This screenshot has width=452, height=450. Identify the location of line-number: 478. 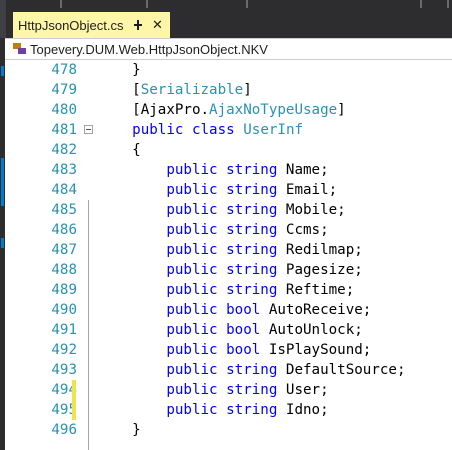
(64, 70).